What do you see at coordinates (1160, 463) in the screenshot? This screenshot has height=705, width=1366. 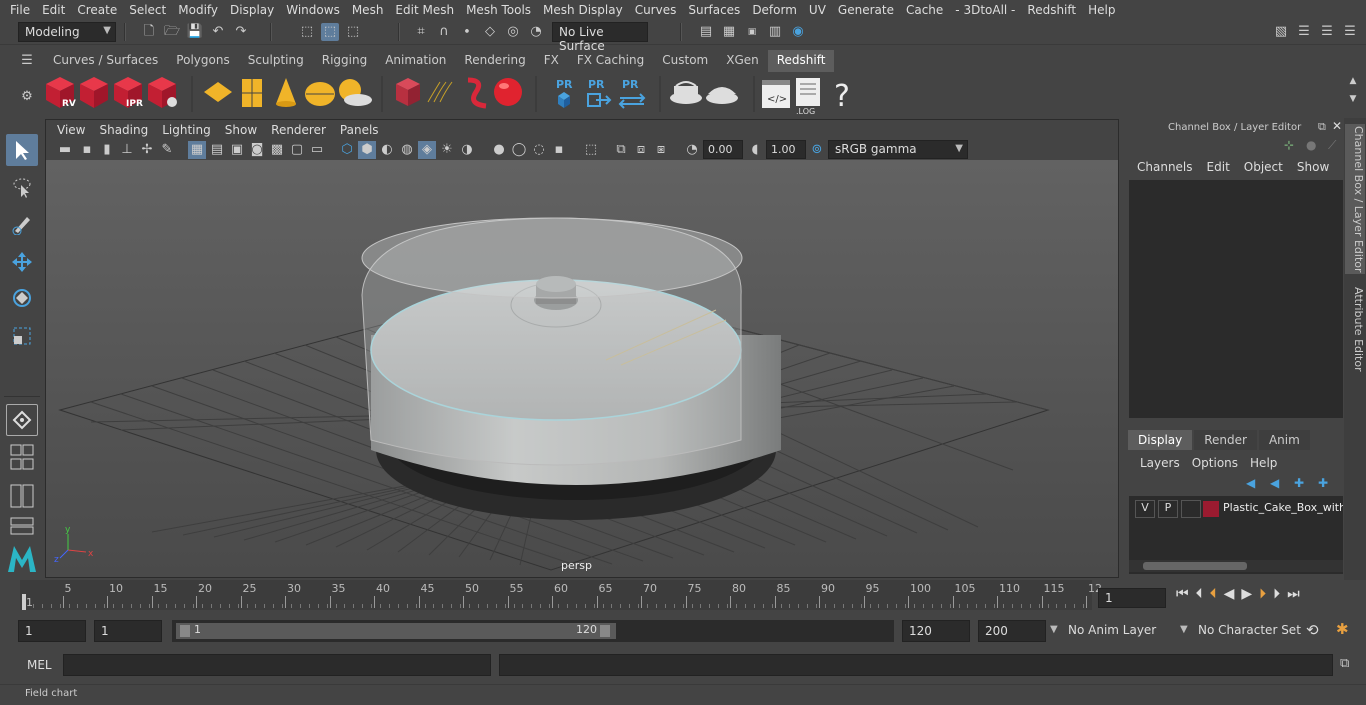 I see `layer-menu-layers: Layers` at bounding box center [1160, 463].